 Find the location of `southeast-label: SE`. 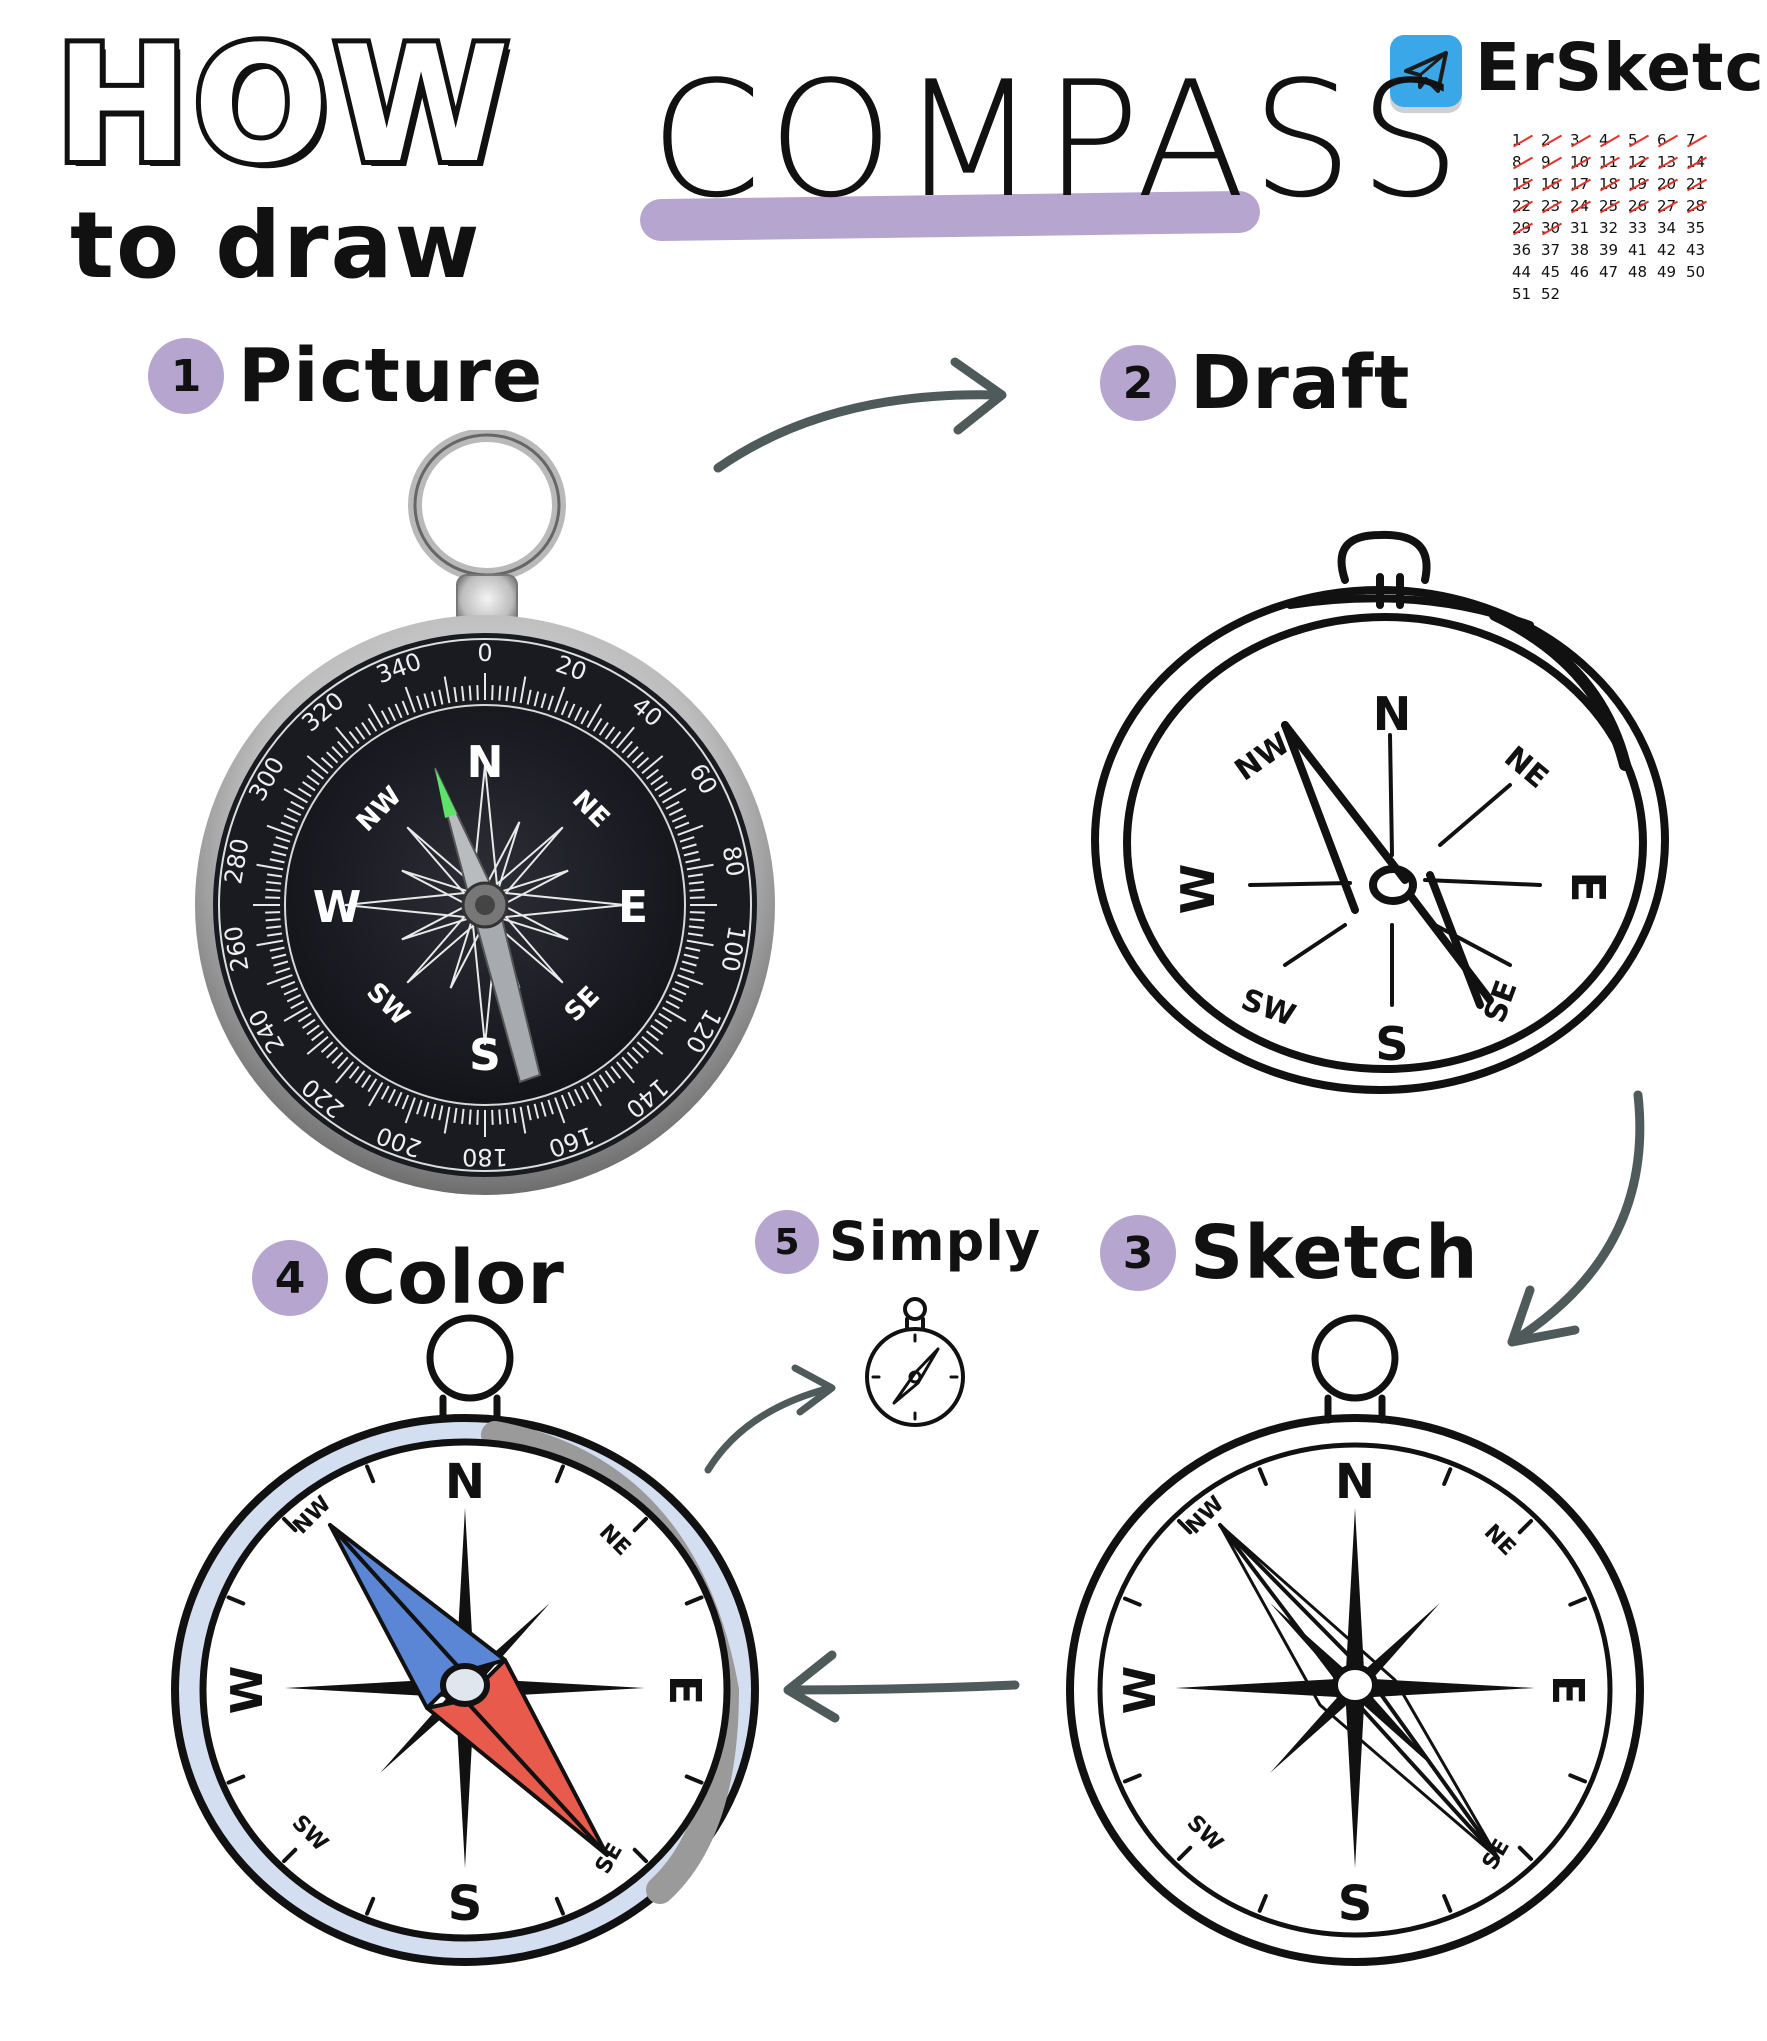

southeast-label: SE is located at coordinates (1500, 1002).